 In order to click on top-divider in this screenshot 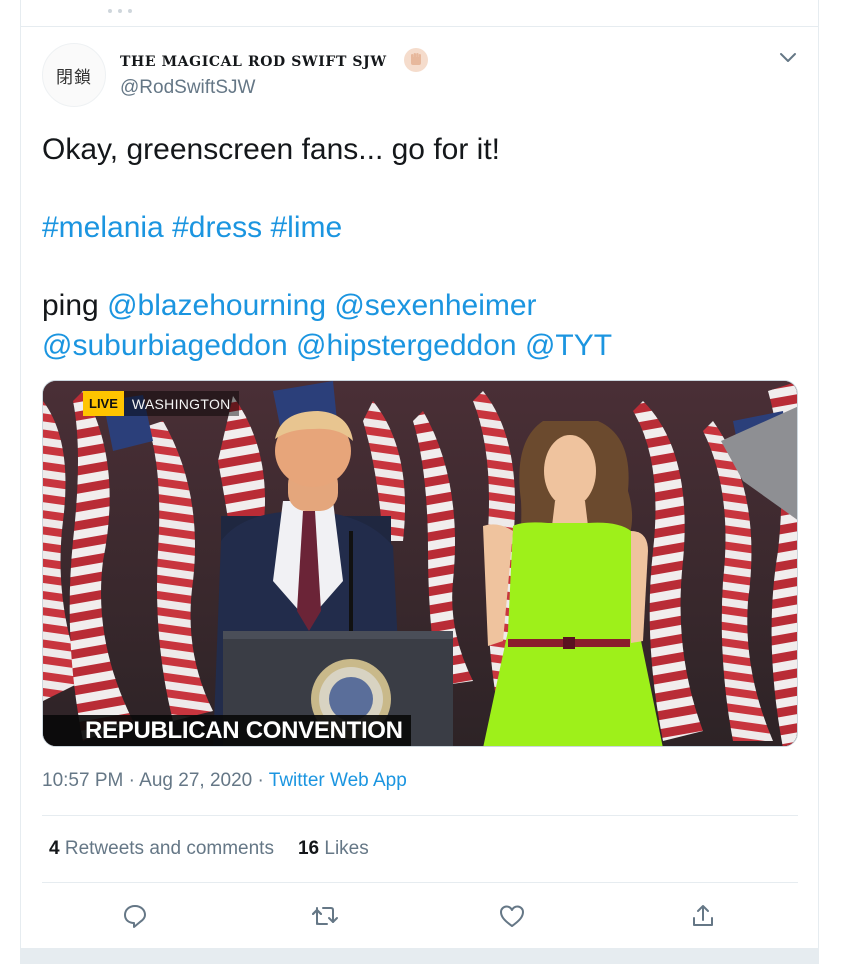, I will do `click(419, 26)`.